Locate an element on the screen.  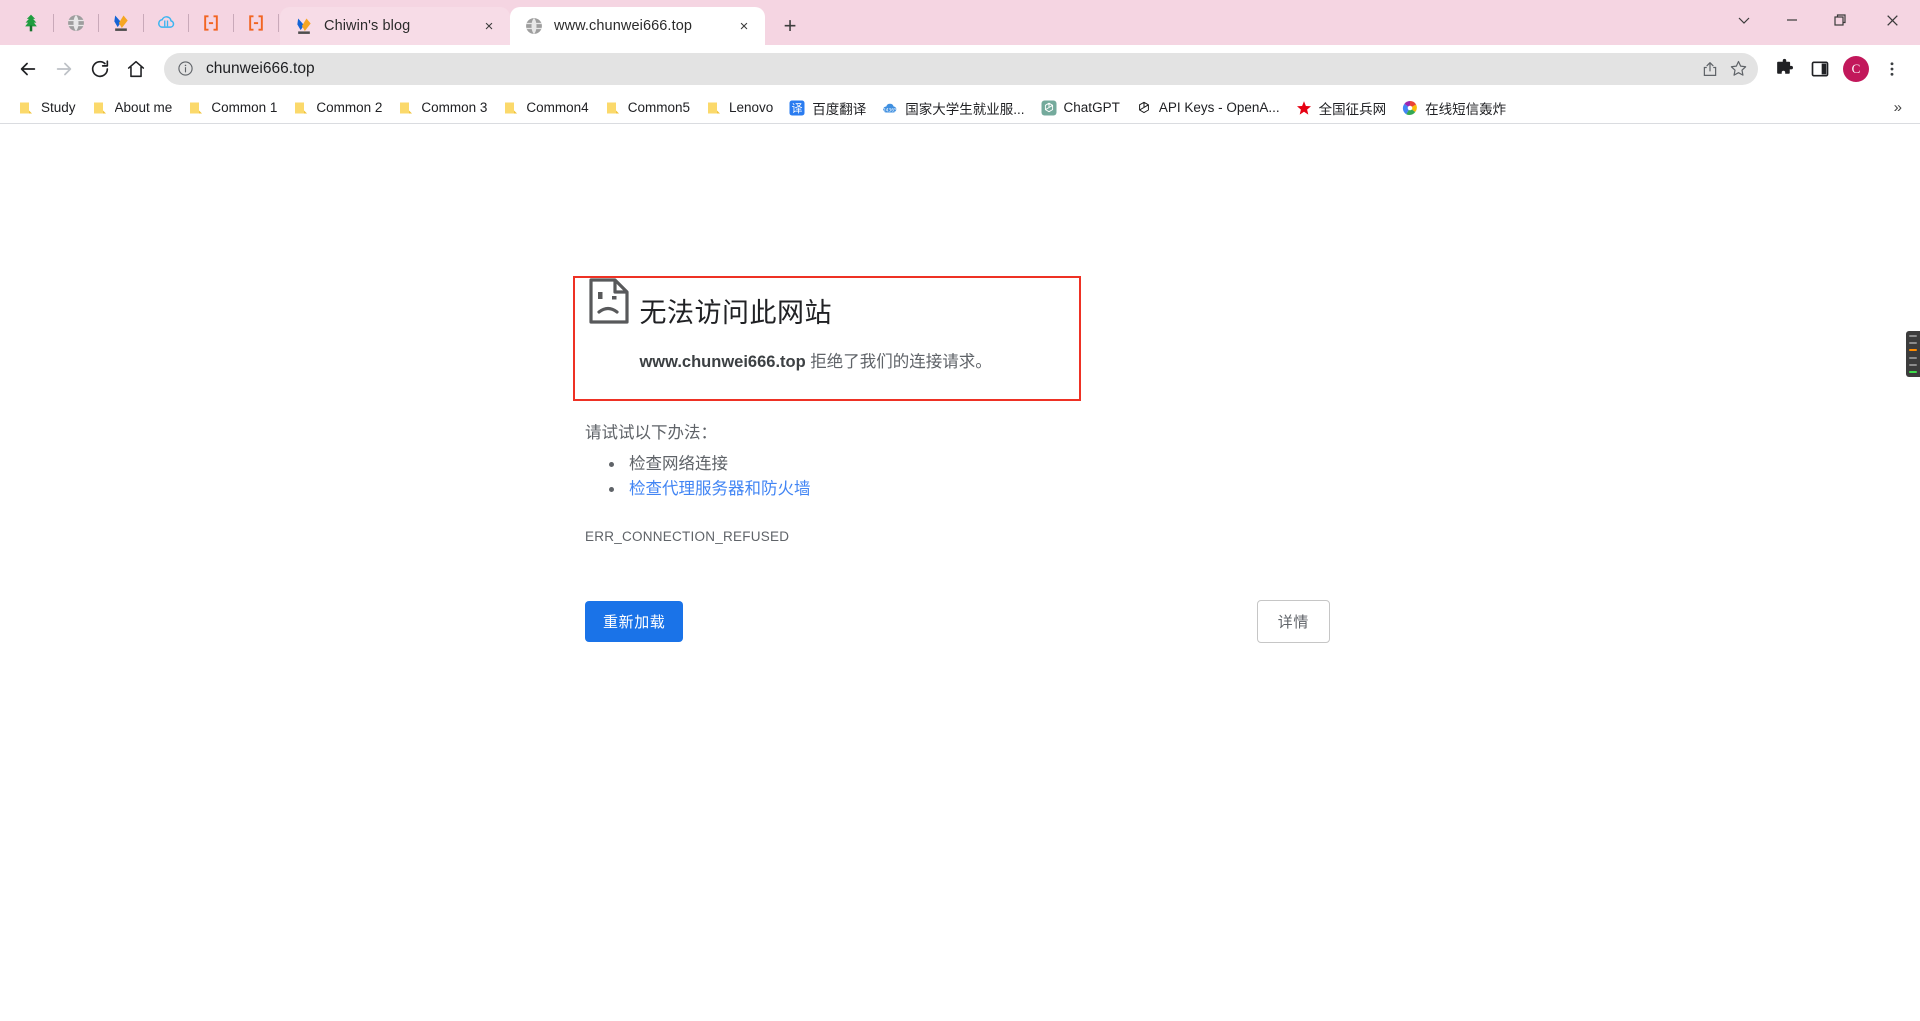
close-window-button is located at coordinates (1892, 20).